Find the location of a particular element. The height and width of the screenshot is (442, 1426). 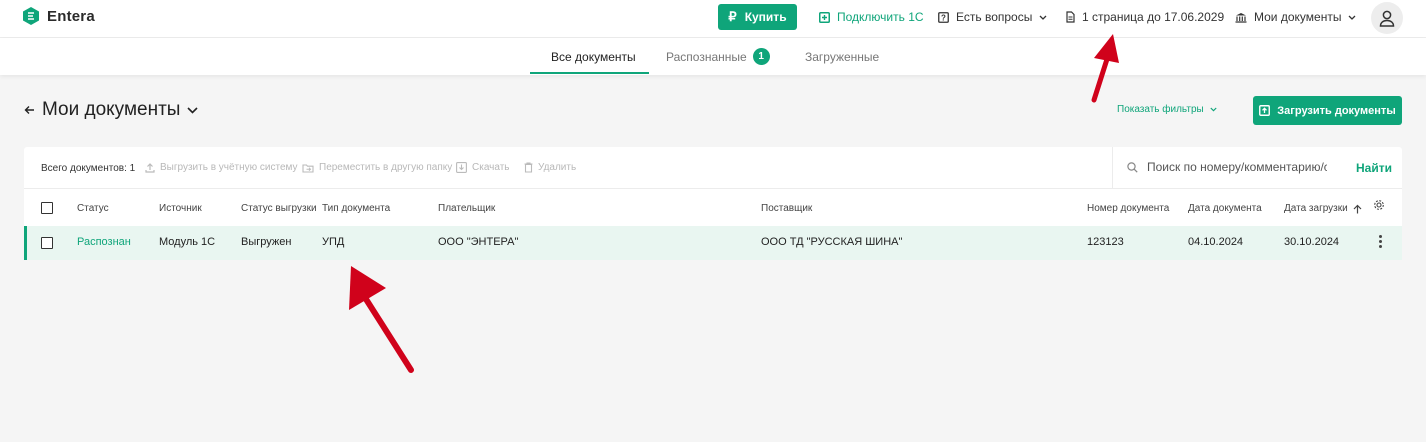

user-avatar-button is located at coordinates (1387, 18).